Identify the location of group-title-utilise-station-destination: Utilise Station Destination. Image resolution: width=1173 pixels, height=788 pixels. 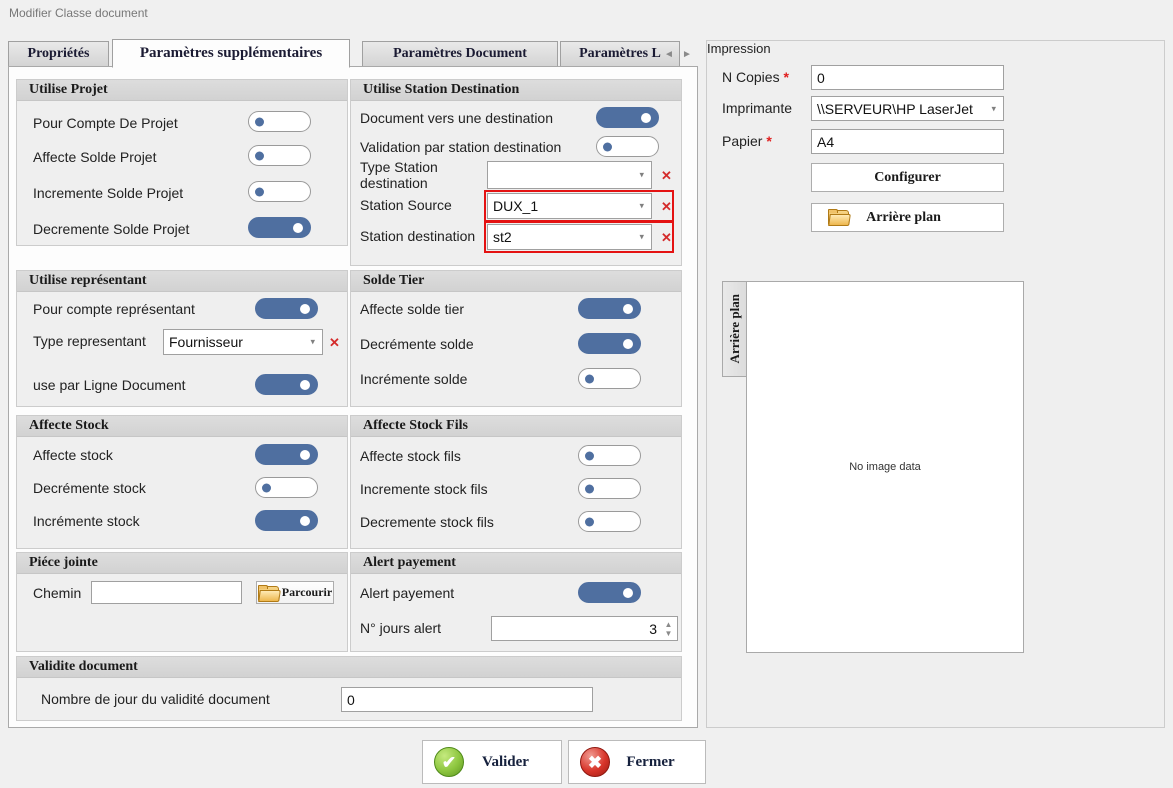
(516, 90).